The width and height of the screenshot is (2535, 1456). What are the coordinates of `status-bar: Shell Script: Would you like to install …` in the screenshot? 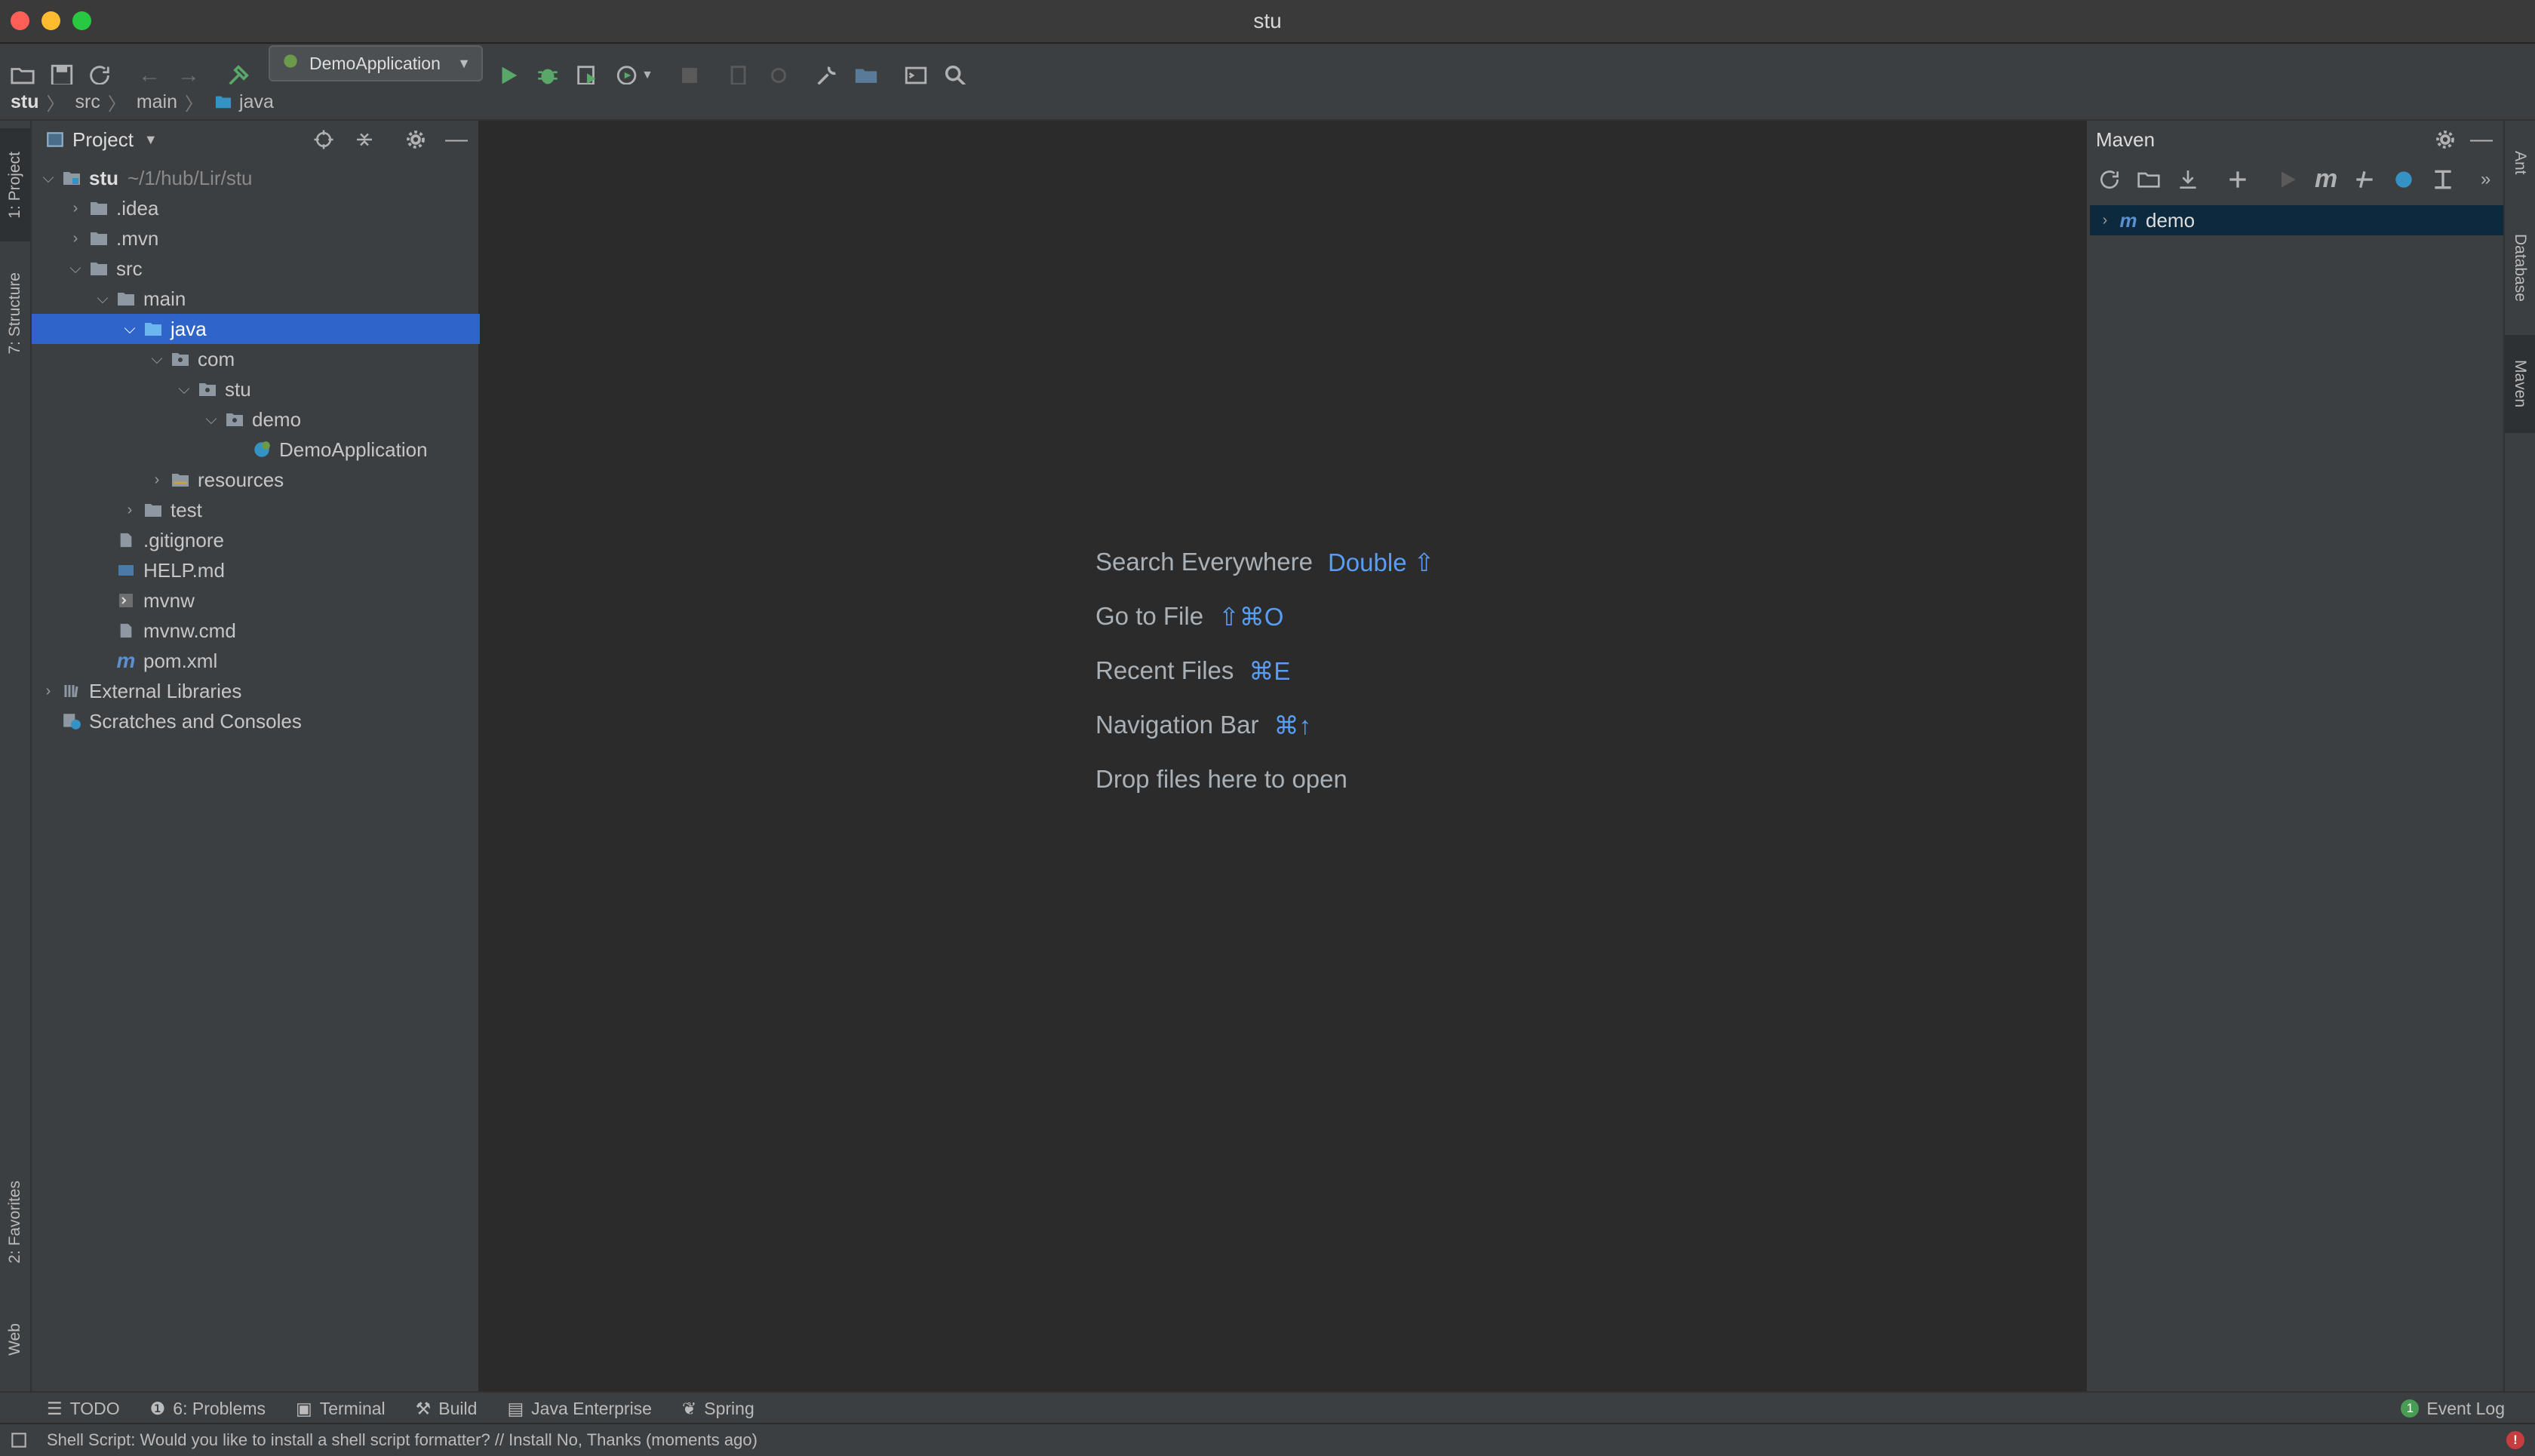 It's located at (1268, 1439).